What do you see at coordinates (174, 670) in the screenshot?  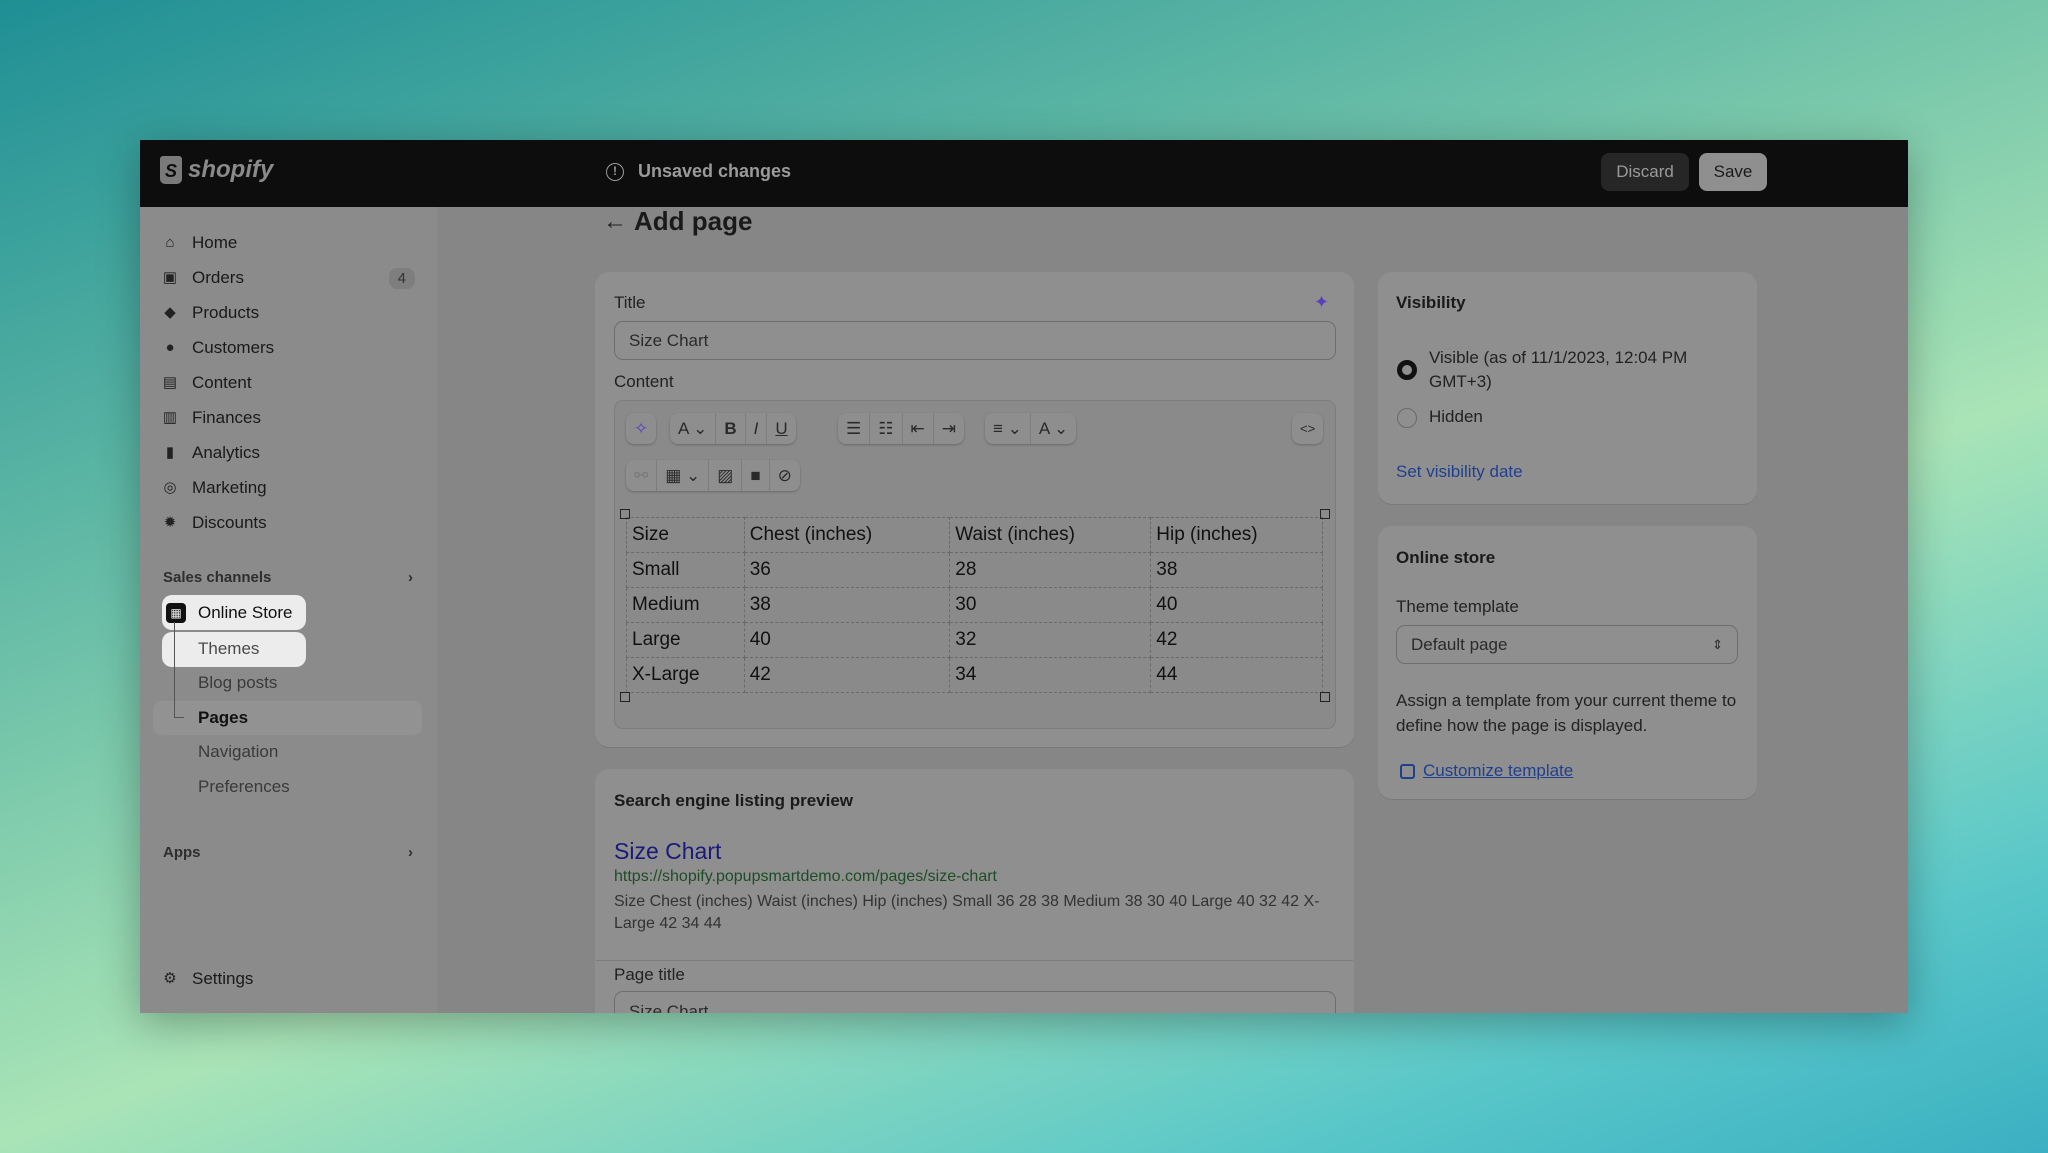 I see `tree-line` at bounding box center [174, 670].